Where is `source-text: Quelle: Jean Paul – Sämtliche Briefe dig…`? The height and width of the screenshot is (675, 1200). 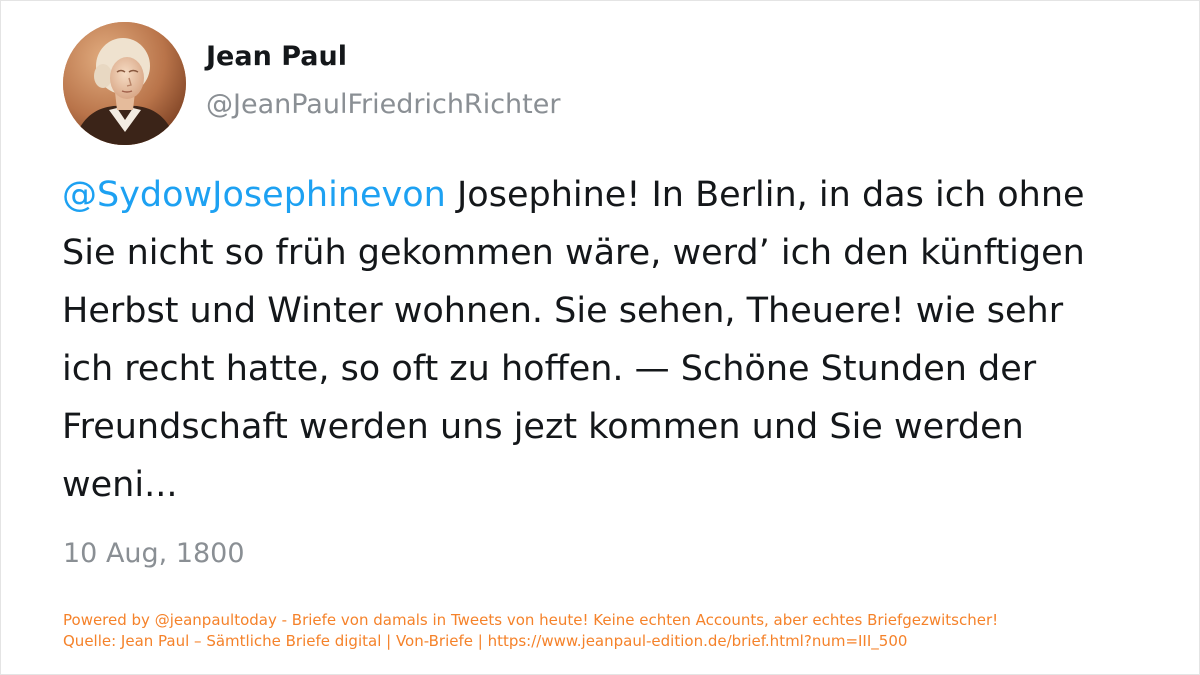
source-text: Quelle: Jean Paul – Sämtliche Briefe dig… is located at coordinates (485, 641).